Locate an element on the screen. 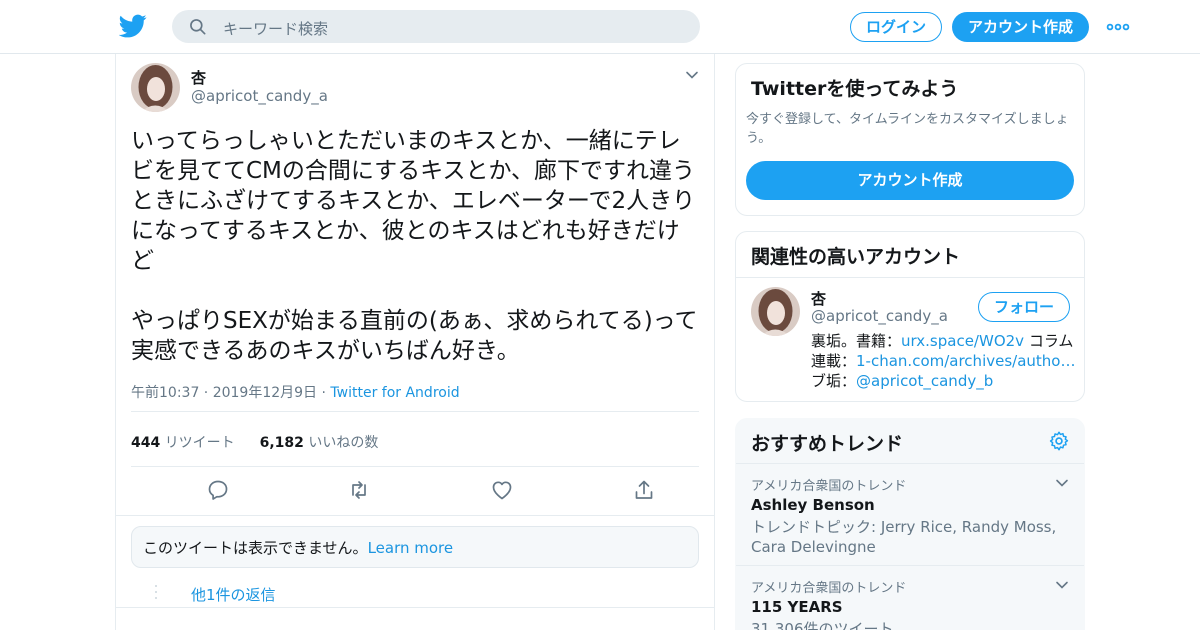 The height and width of the screenshot is (630, 1200). signup-card-description: 今すぐ登録して、タイムラインをカスタマイズしましょう。 is located at coordinates (907, 129).